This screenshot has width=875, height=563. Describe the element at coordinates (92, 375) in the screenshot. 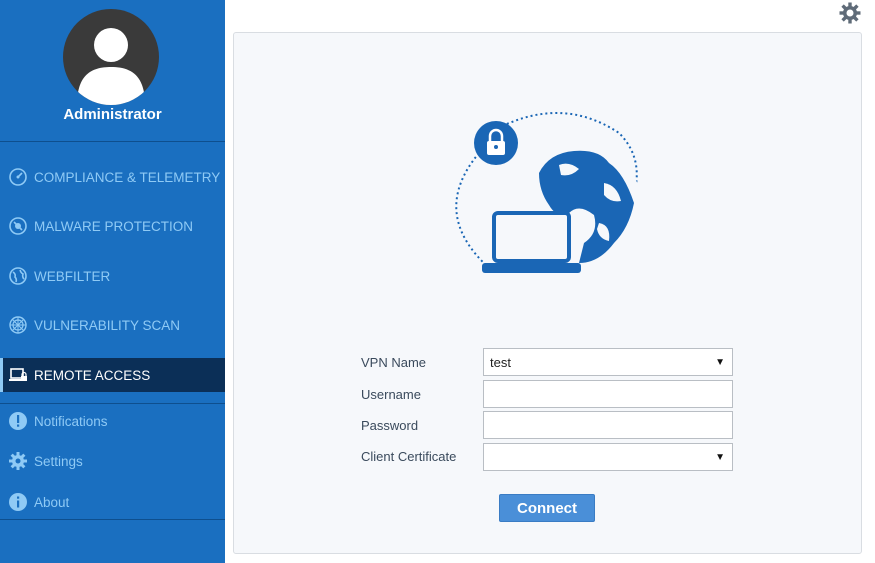

I see `sidebar-item-label: REMOTE ACCESS` at that location.